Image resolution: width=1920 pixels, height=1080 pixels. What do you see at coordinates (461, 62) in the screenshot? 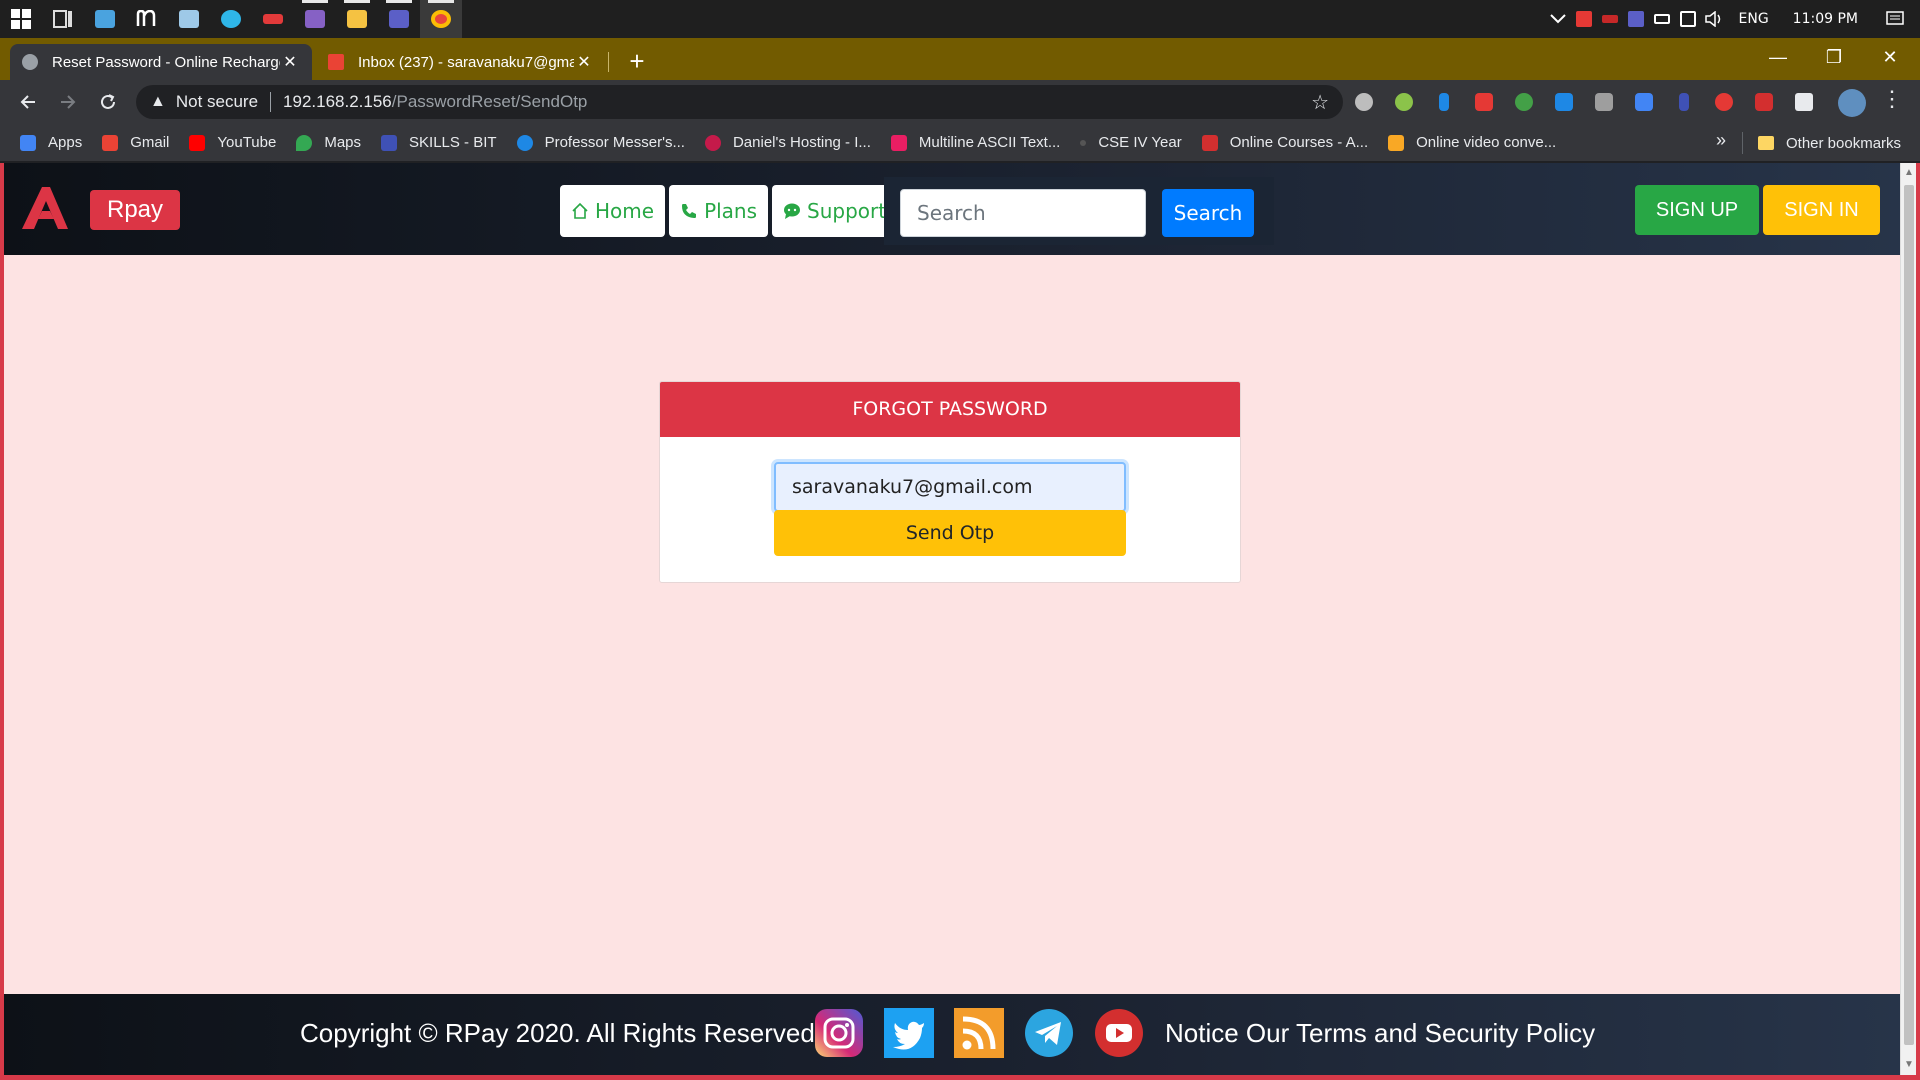
I see `tab-gmail-inbox: Inbox (237) - saravanaku7@gmail.com ✕` at bounding box center [461, 62].